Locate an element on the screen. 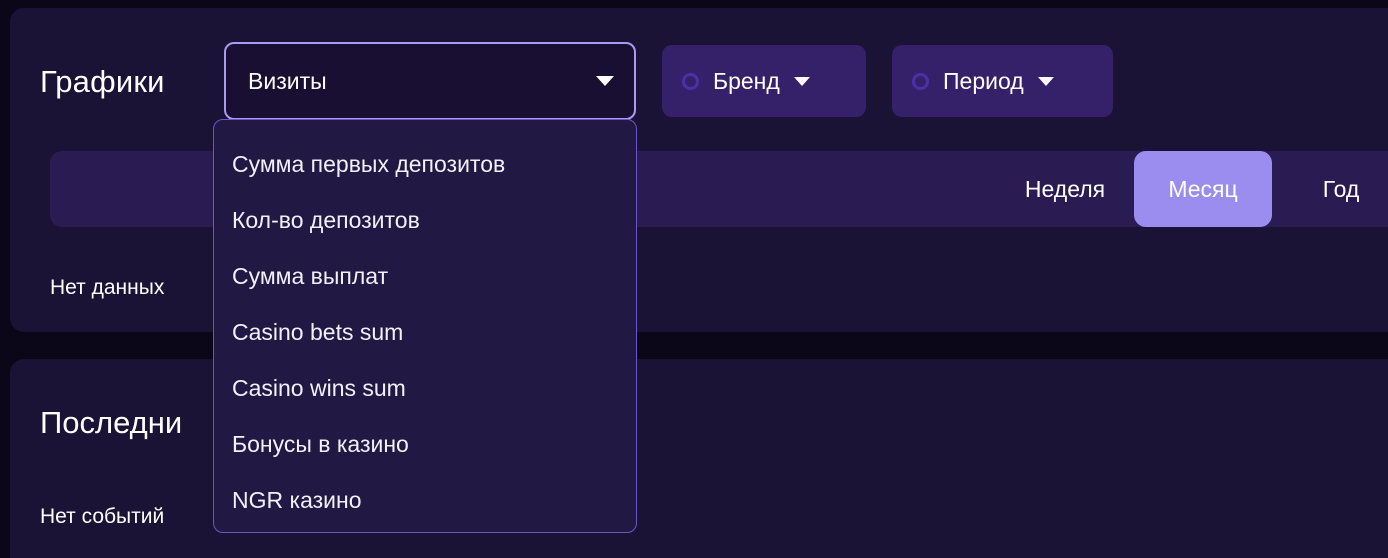 This screenshot has height=558, width=1388. dropdown-option-0: Сумма первых депозитов is located at coordinates (425, 164).